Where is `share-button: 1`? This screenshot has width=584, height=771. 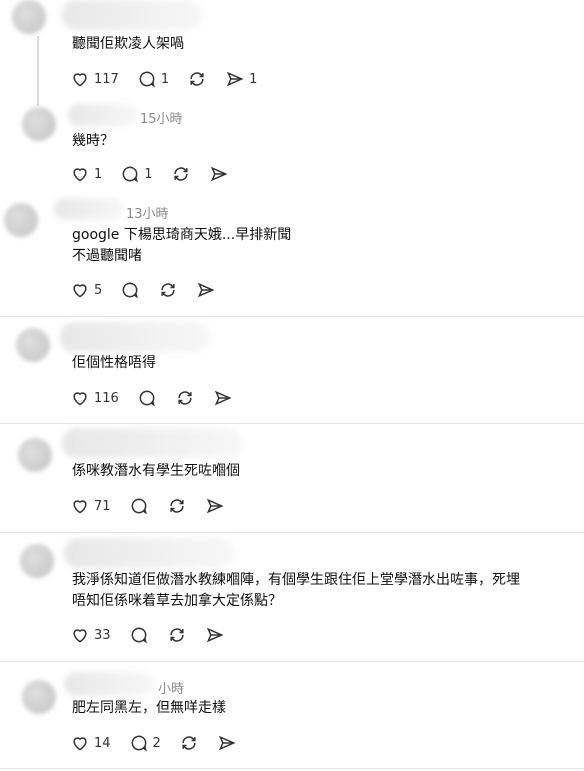 share-button: 1 is located at coordinates (241, 79).